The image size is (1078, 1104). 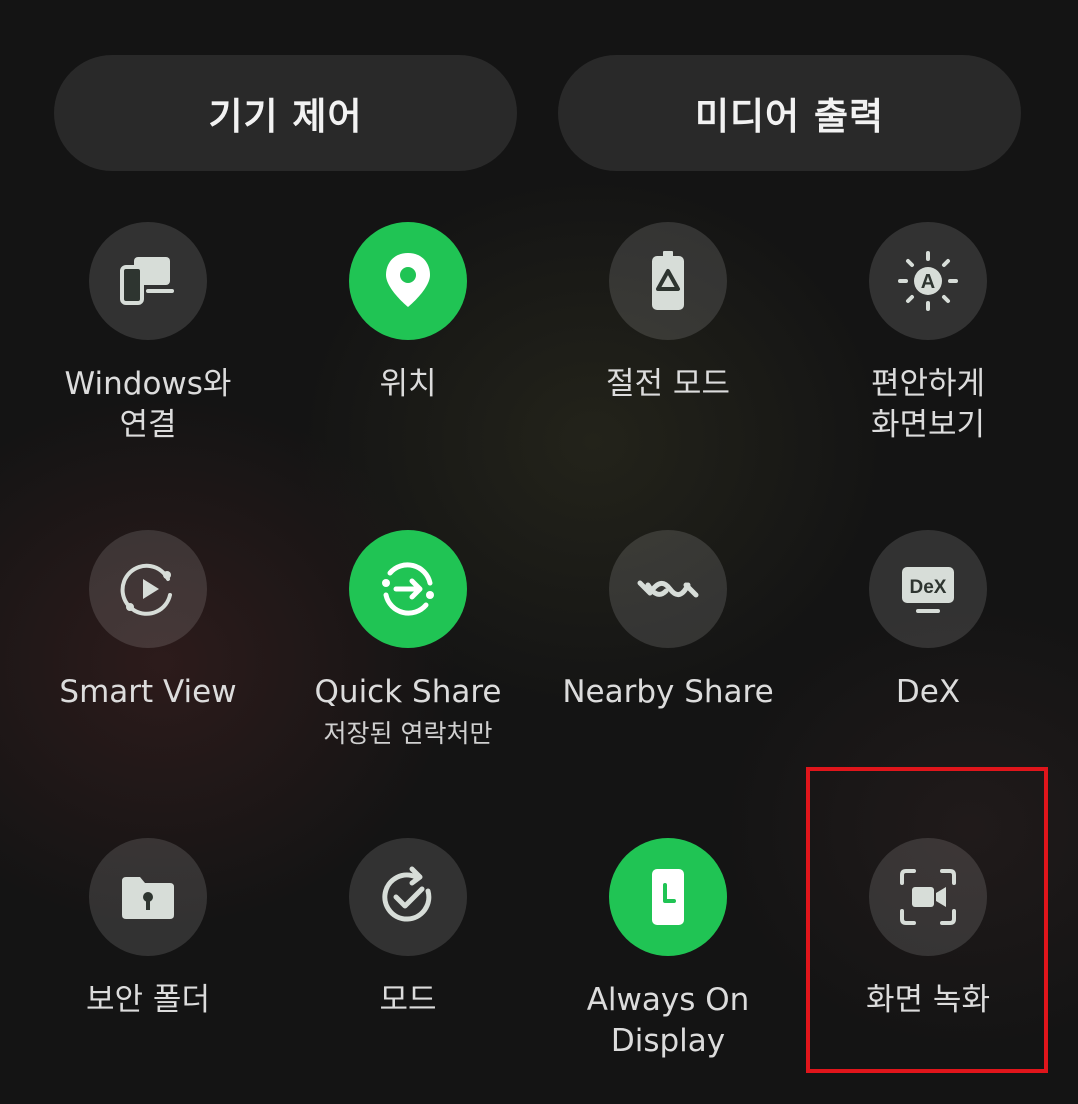 I want to click on power-saving-battery-icon, so click(x=668, y=280).